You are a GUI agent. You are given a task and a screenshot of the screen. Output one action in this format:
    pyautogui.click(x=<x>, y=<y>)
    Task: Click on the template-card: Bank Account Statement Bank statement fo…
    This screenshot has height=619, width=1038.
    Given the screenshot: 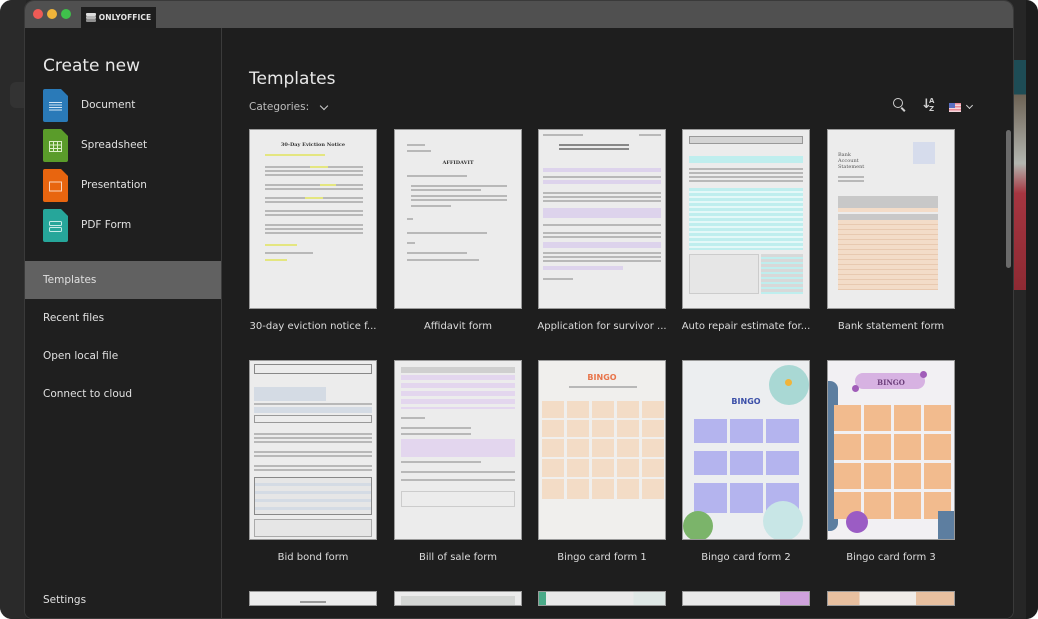 What is the action you would take?
    pyautogui.click(x=891, y=230)
    